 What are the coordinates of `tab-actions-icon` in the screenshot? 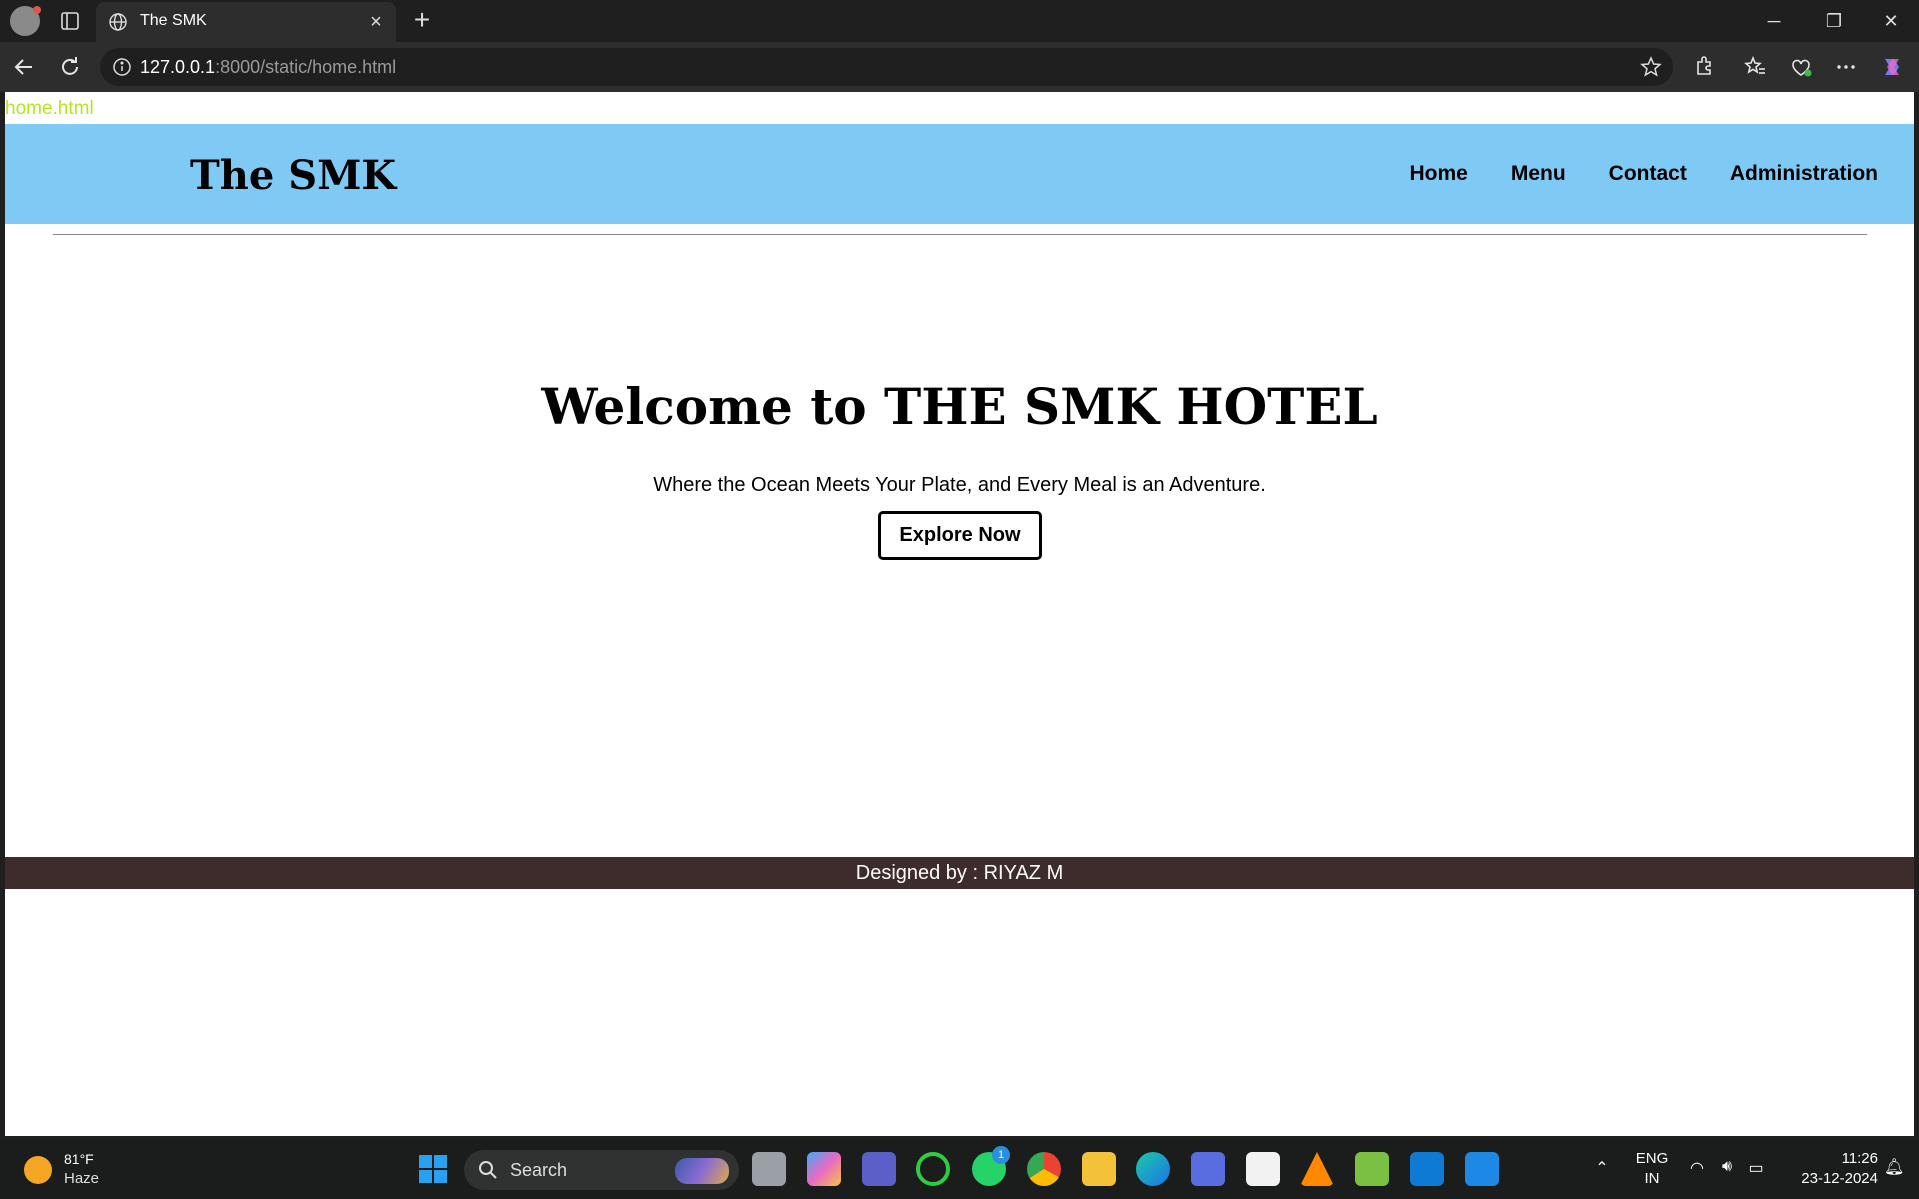 It's located at (70, 21).